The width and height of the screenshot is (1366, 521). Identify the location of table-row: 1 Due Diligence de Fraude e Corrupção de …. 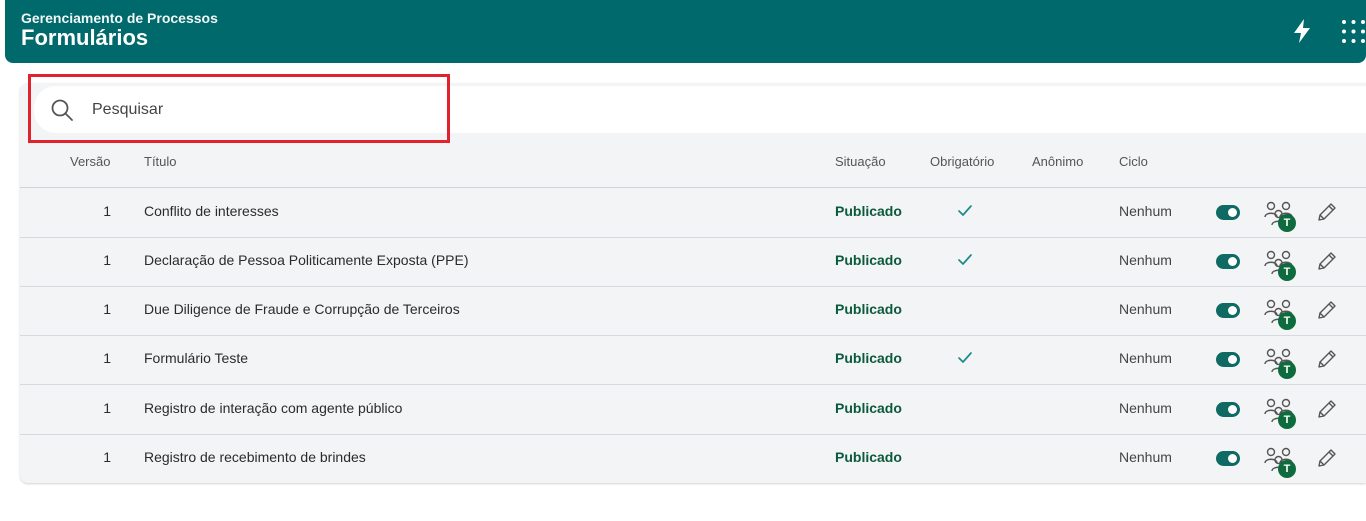
(693, 311).